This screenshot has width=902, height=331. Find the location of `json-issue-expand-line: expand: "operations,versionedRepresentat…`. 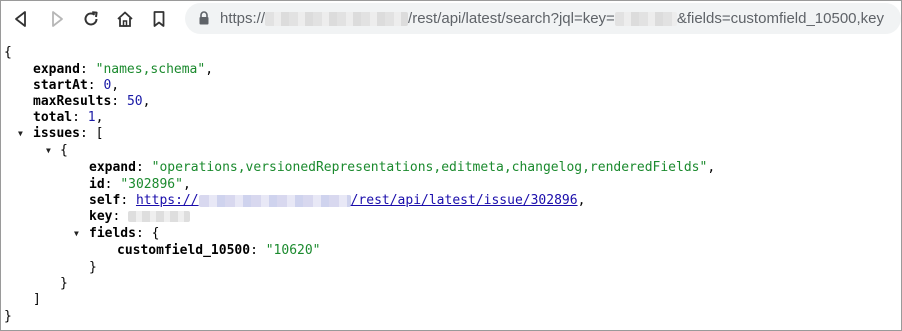

json-issue-expand-line: expand: "operations,versionedRepresentat… is located at coordinates (402, 167).